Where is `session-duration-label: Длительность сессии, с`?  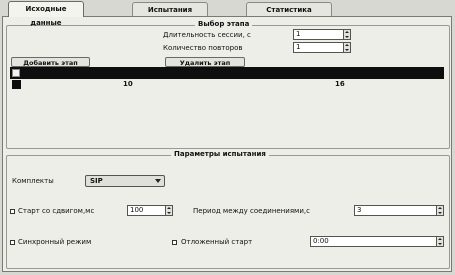 session-duration-label: Длительность сессии, с is located at coordinates (207, 35).